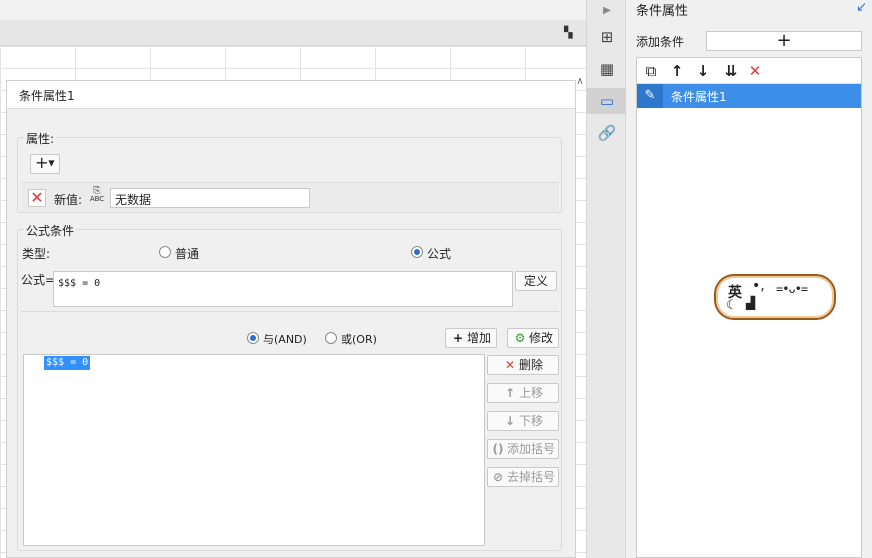 Image resolution: width=872 pixels, height=558 pixels. Describe the element at coordinates (607, 101) in the screenshot. I see `condition-attribute-icon: ▭` at that location.